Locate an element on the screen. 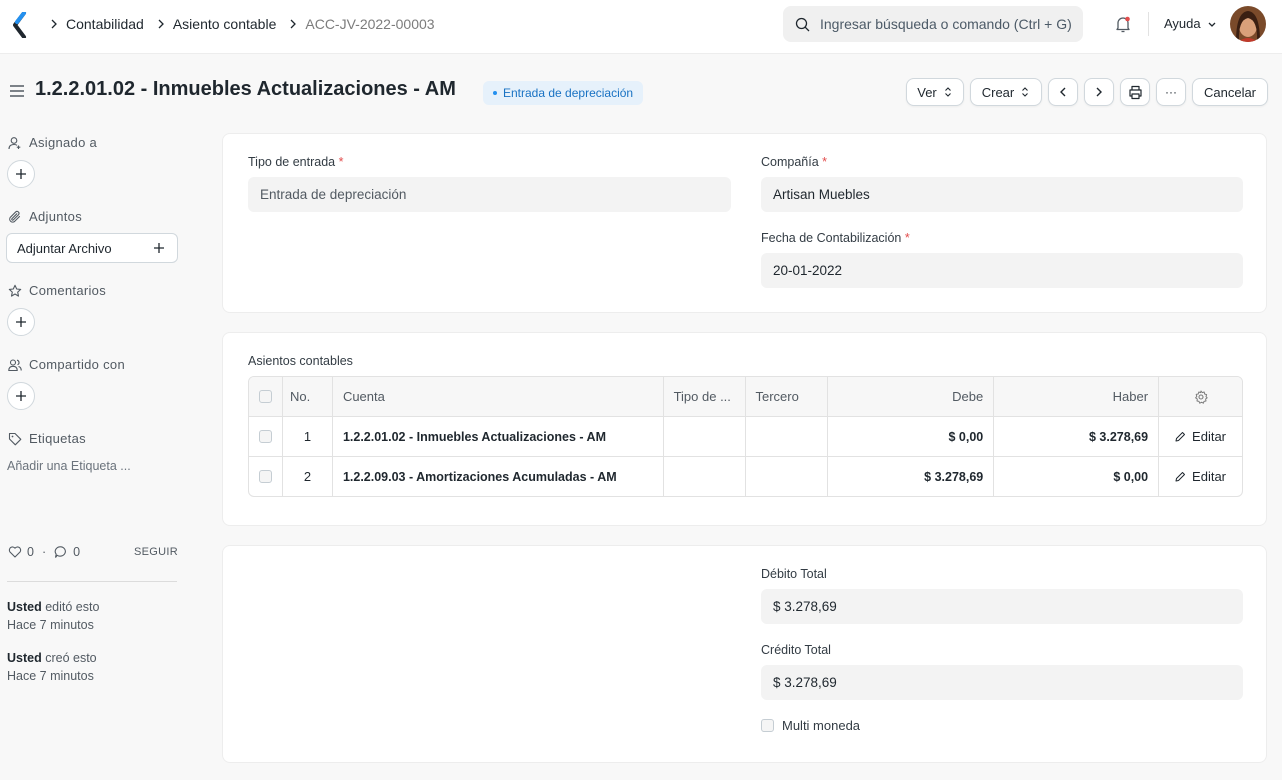 This screenshot has height=780, width=1282. search-placeholder: Ingresar búsqueda o comando (Ctrl + G) is located at coordinates (946, 24).